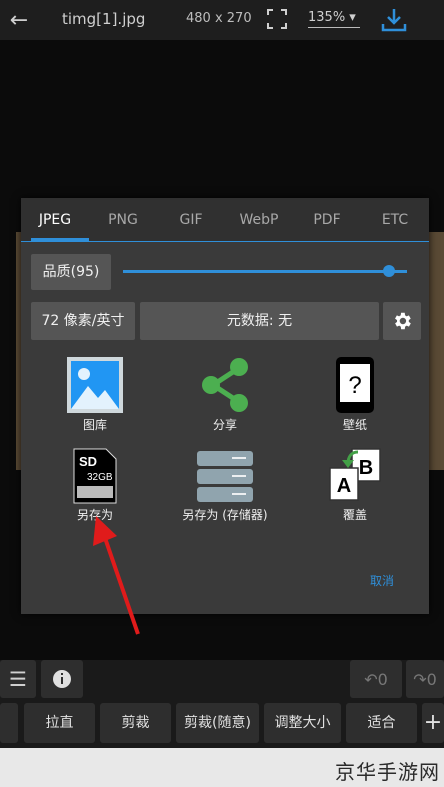 The width and height of the screenshot is (444, 787). What do you see at coordinates (135, 723) in the screenshot?
I see `tool-crop: 剪裁` at bounding box center [135, 723].